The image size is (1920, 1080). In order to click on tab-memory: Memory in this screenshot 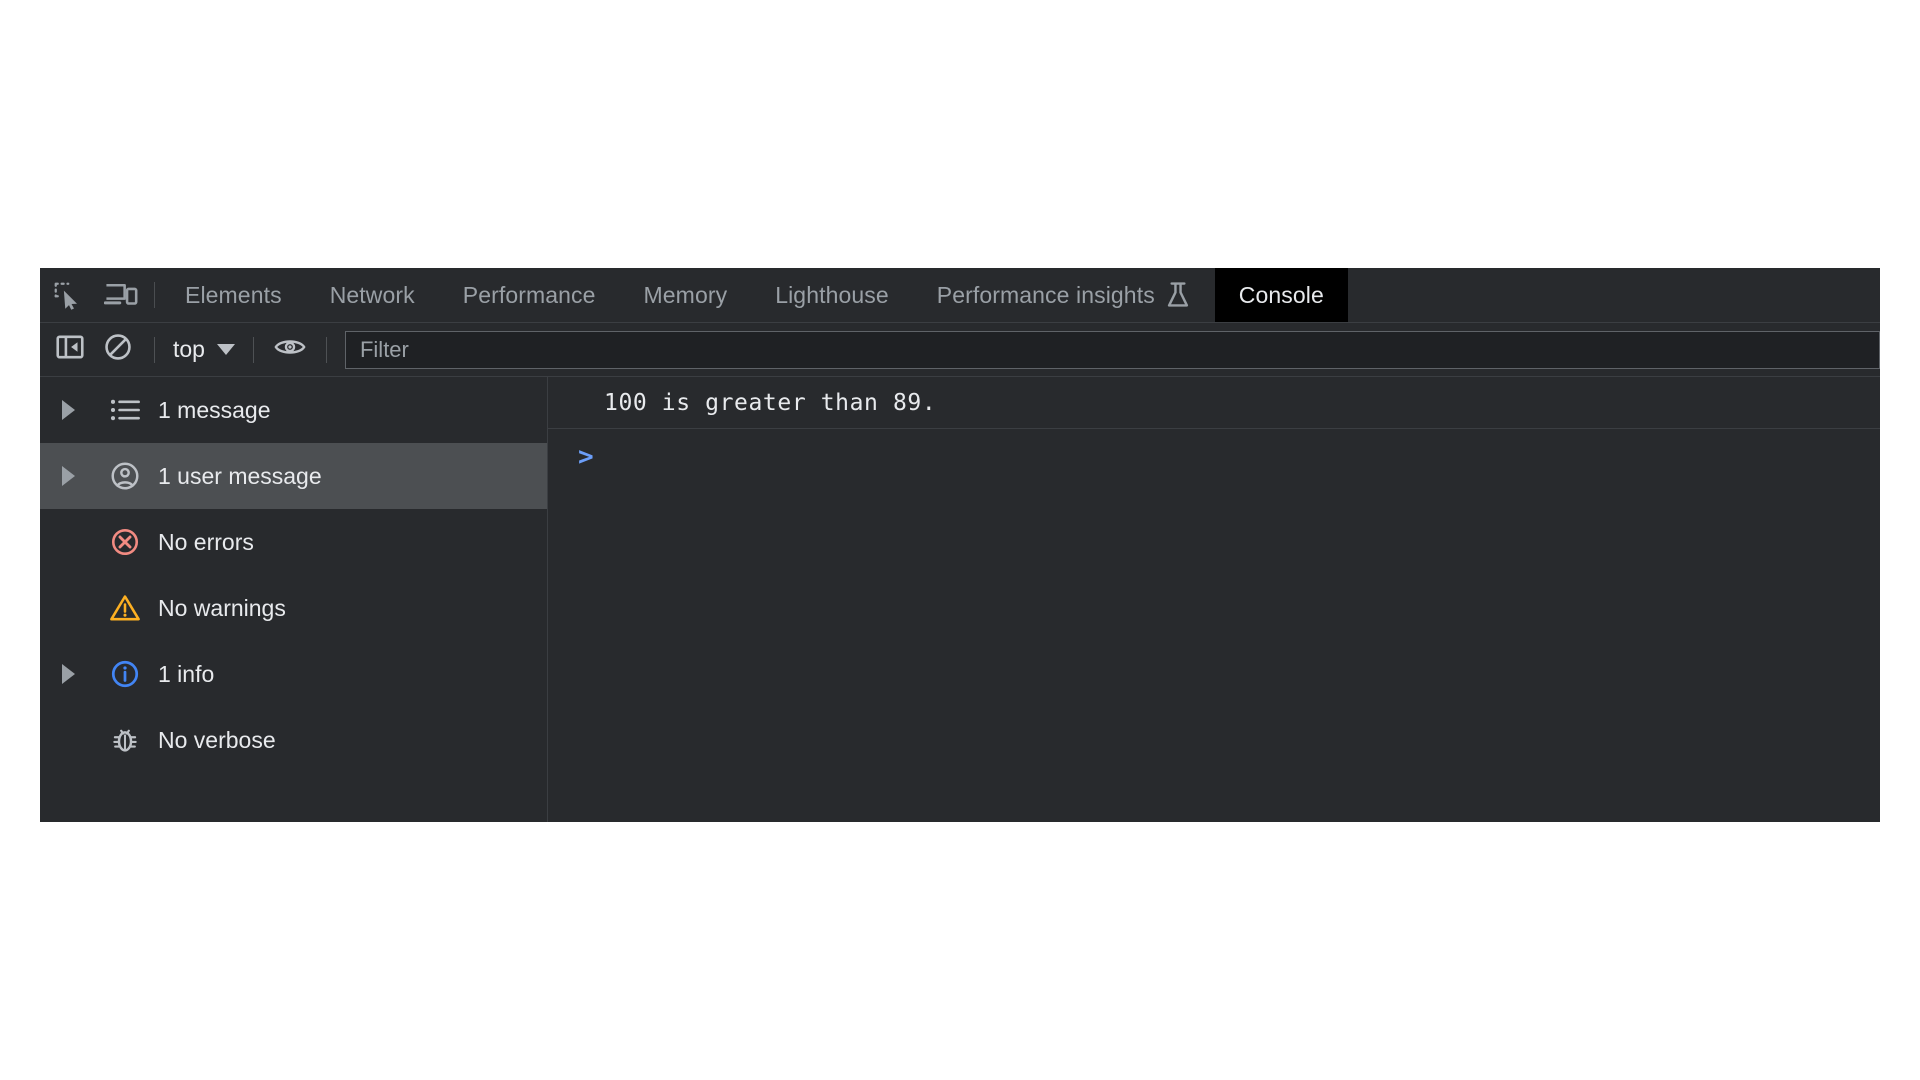, I will do `click(686, 295)`.